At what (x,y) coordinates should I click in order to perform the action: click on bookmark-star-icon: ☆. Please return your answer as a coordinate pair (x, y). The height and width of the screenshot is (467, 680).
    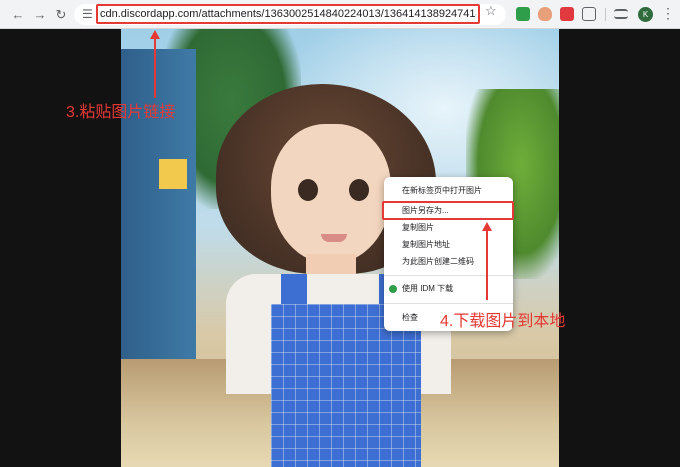
    Looking at the image, I should click on (491, 10).